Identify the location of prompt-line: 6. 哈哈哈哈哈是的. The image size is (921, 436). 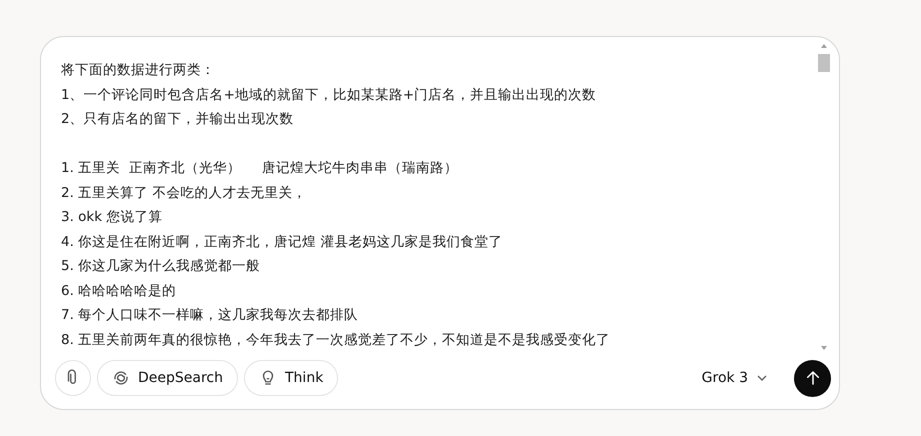
(119, 291).